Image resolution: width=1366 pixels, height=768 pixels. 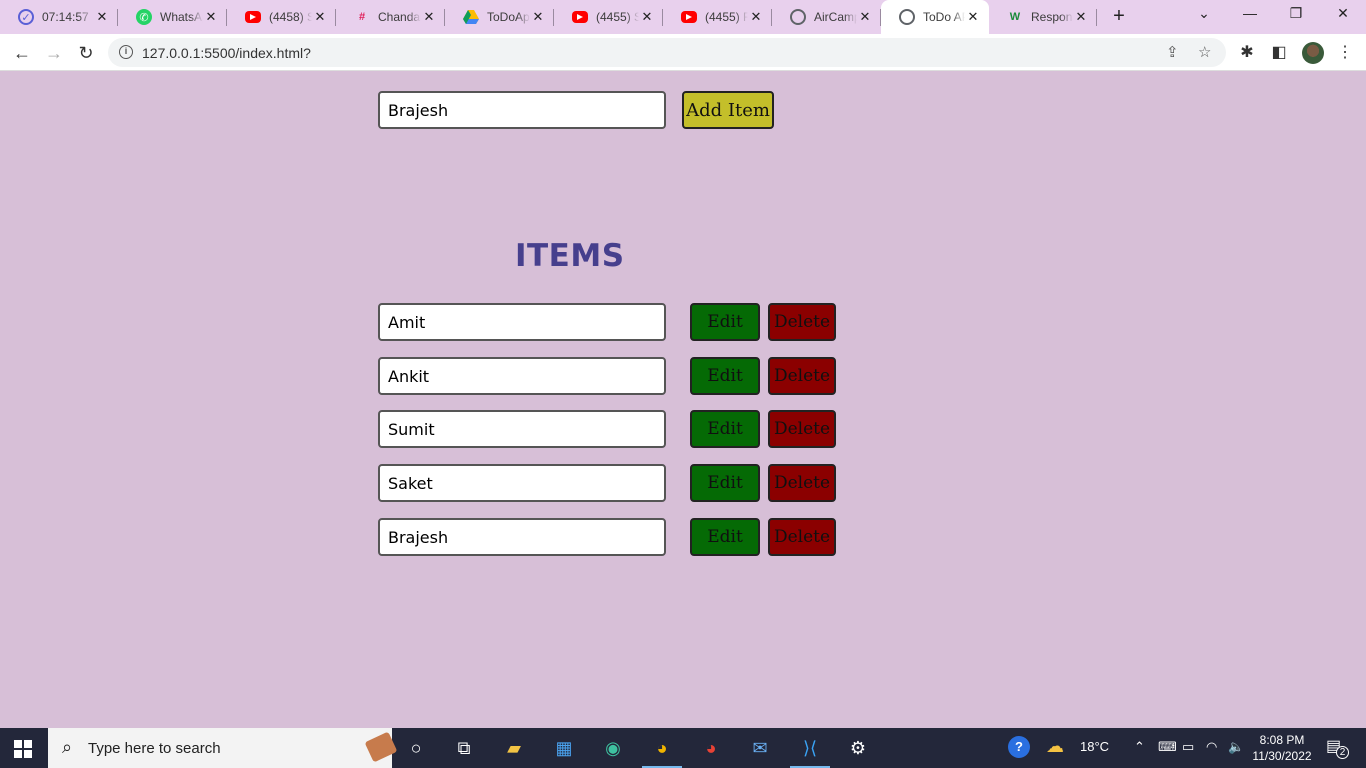 I want to click on new-item-input, so click(x=522, y=110).